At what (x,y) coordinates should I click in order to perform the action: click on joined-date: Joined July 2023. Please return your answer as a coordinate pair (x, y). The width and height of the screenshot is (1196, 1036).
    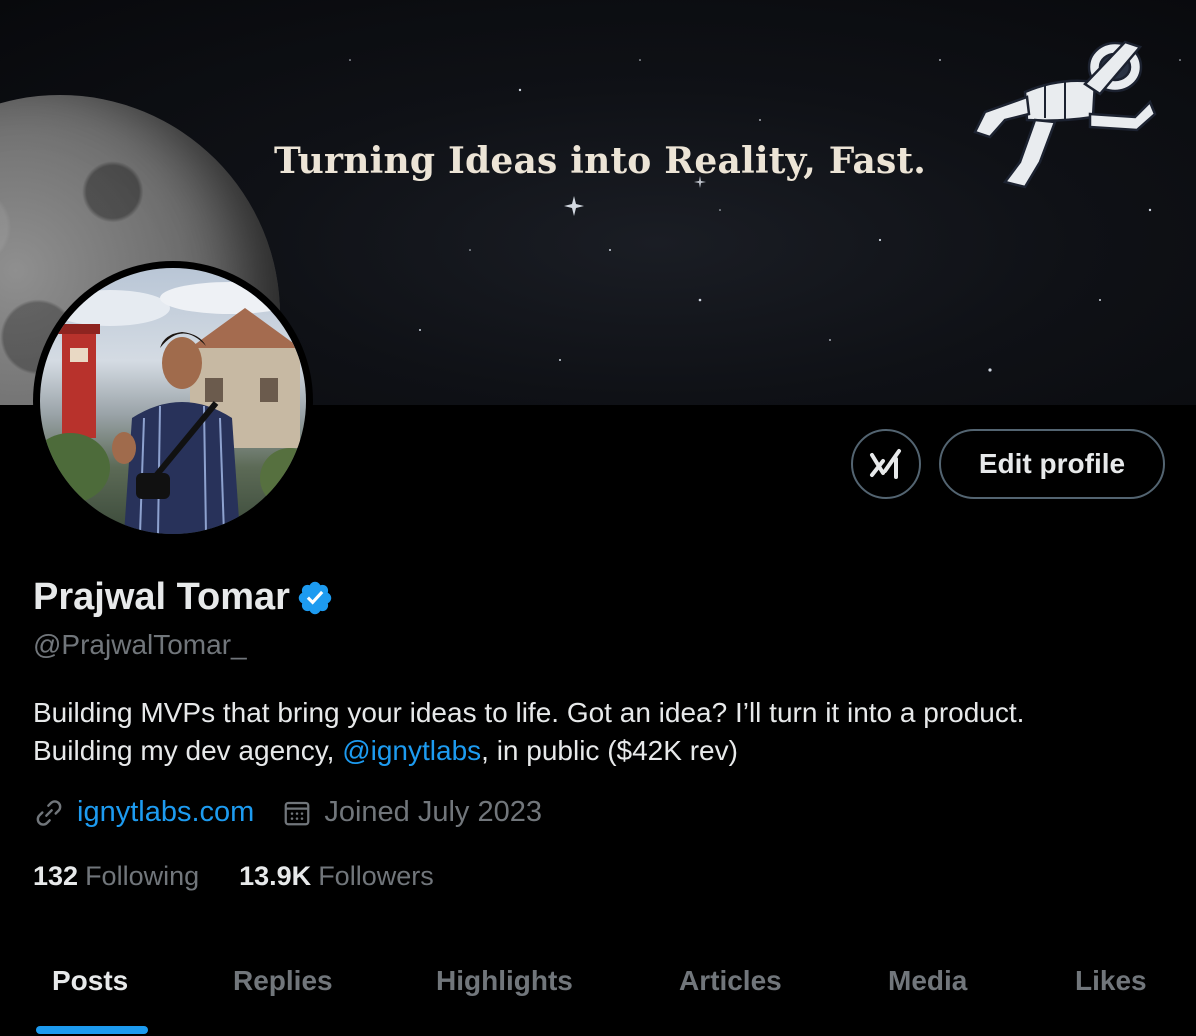
    Looking at the image, I should click on (433, 812).